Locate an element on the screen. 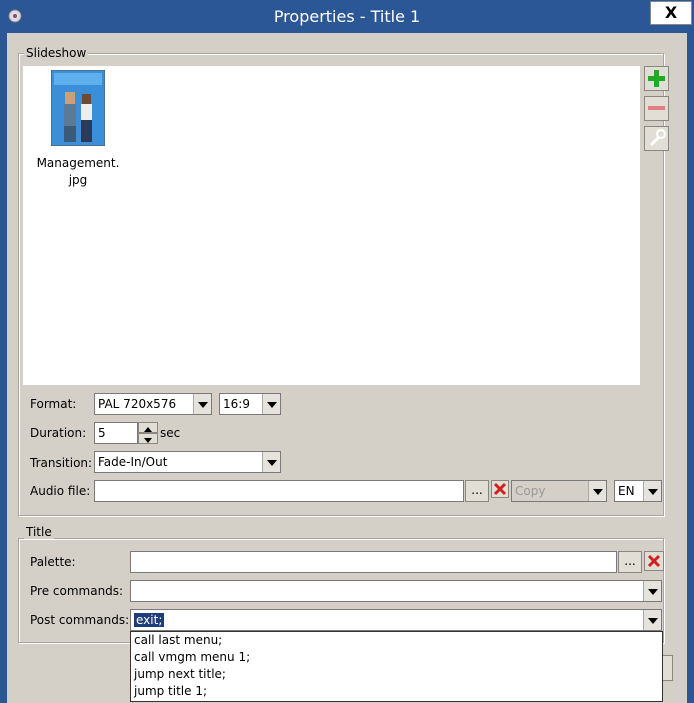 The image size is (694, 703). copy-value: Copy is located at coordinates (530, 491).